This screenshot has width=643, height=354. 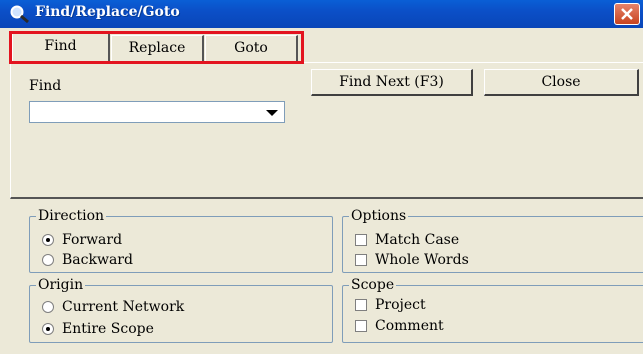 I want to click on checkbox-label: Comment, so click(x=409, y=326).